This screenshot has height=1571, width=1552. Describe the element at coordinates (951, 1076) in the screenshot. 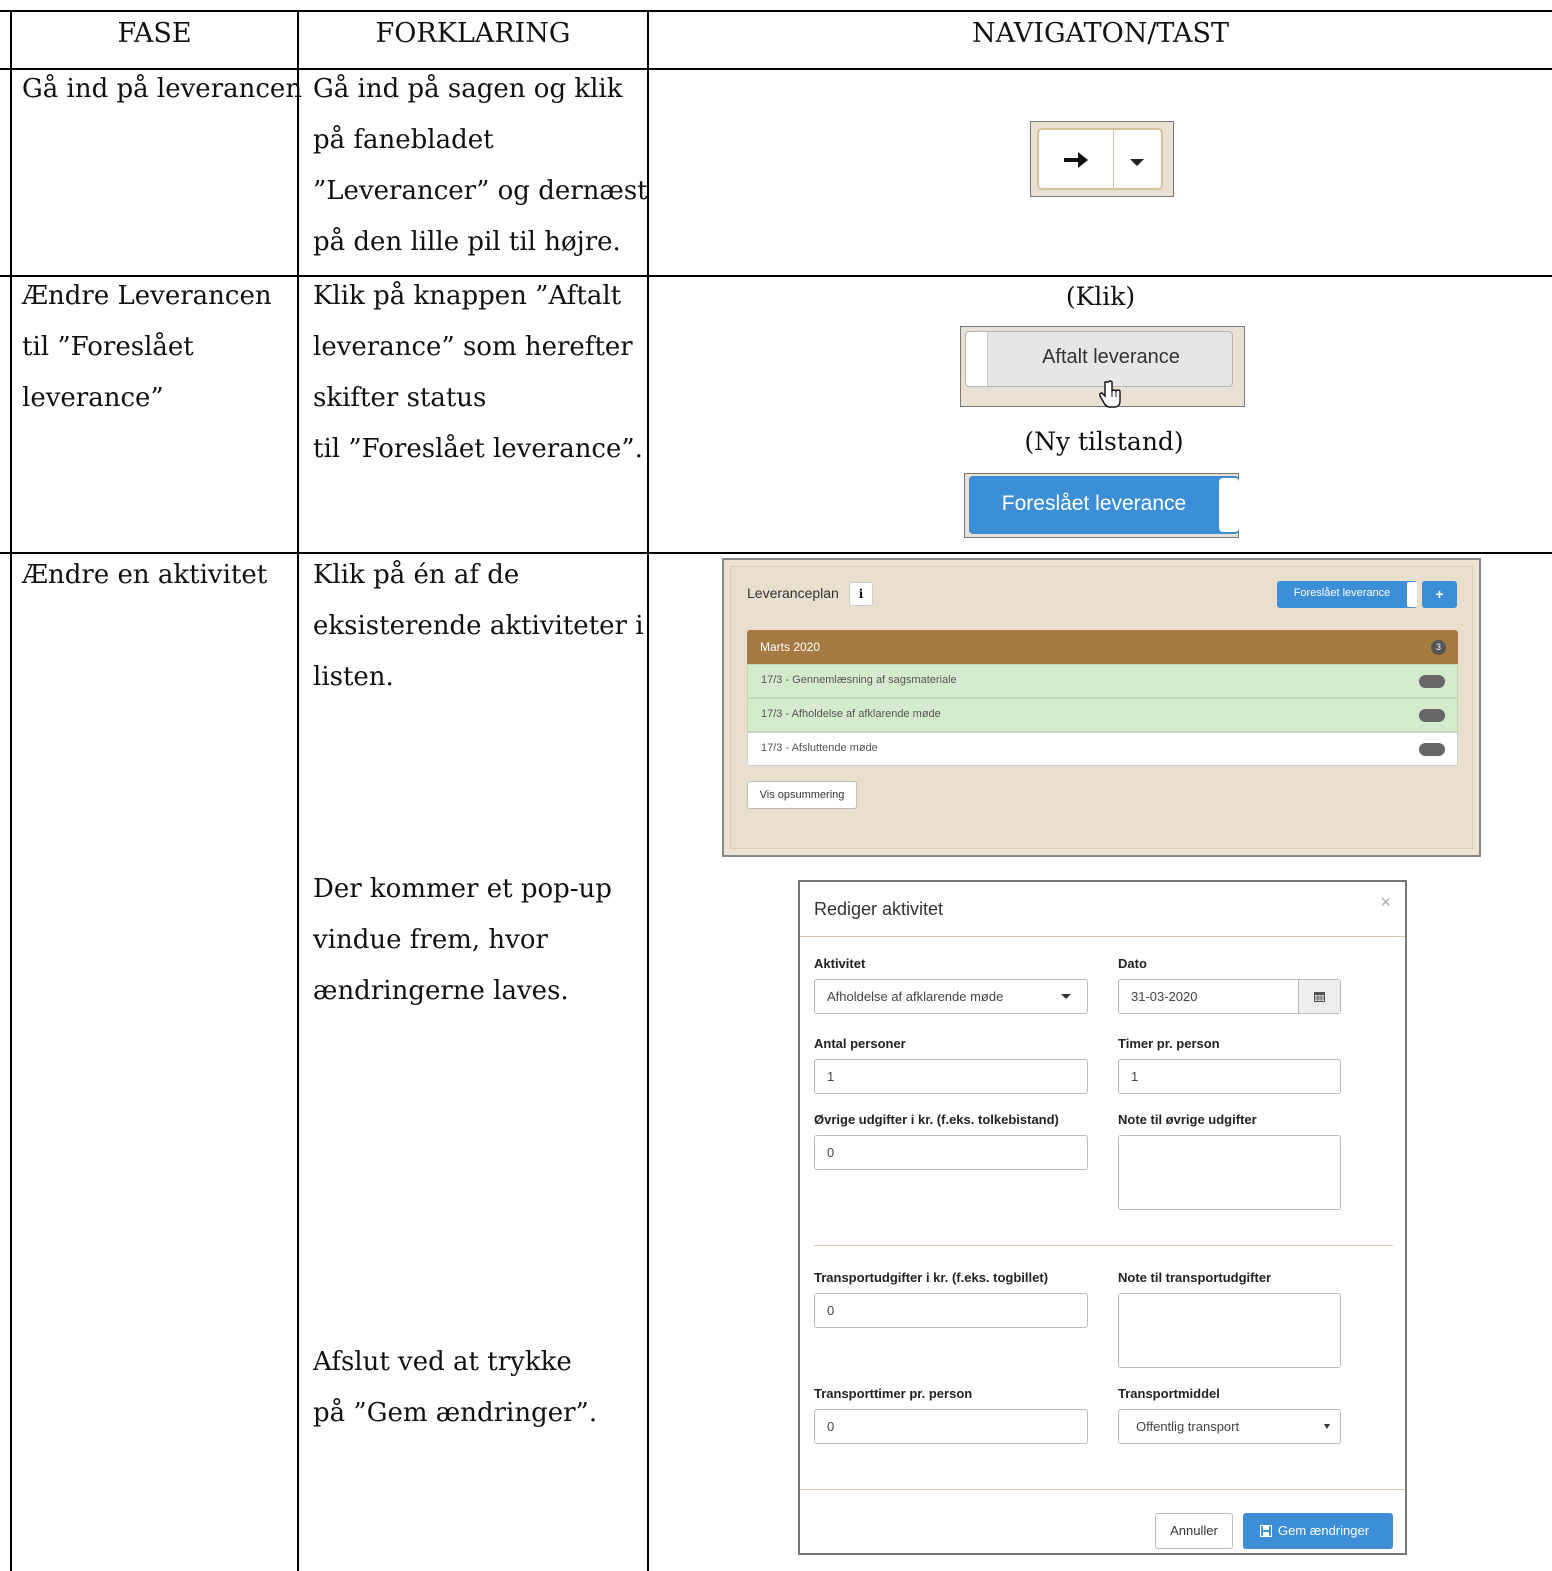

I see `antal-personer-input: 1` at that location.